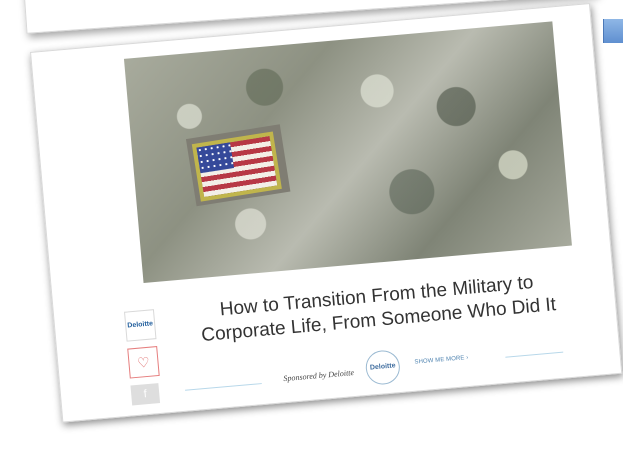 The height and width of the screenshot is (456, 623). What do you see at coordinates (223, 387) in the screenshot?
I see `divider-left` at bounding box center [223, 387].